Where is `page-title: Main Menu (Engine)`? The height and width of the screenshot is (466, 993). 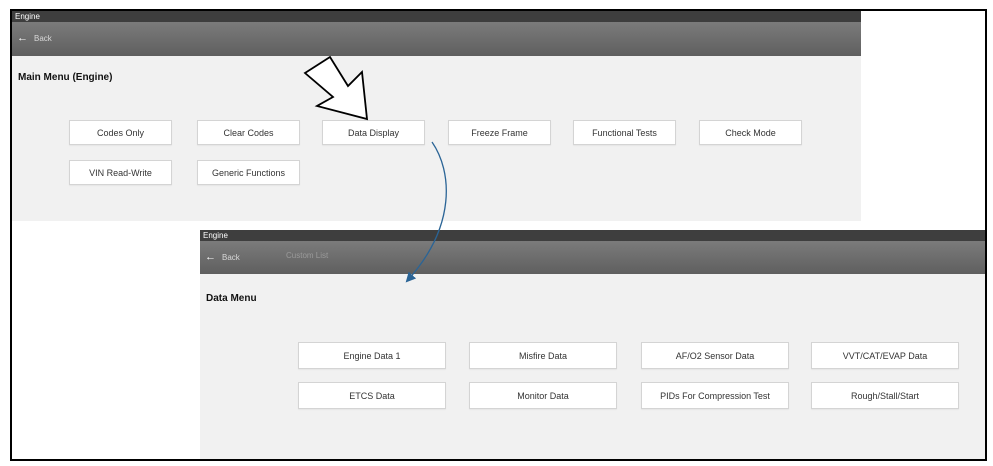
page-title: Main Menu (Engine) is located at coordinates (65, 77).